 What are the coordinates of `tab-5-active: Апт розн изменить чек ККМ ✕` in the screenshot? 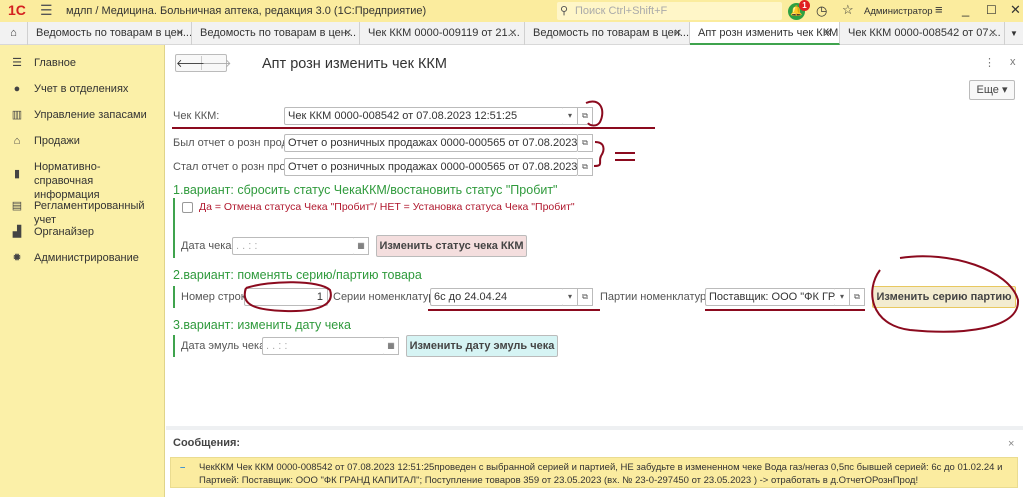 It's located at (765, 33).